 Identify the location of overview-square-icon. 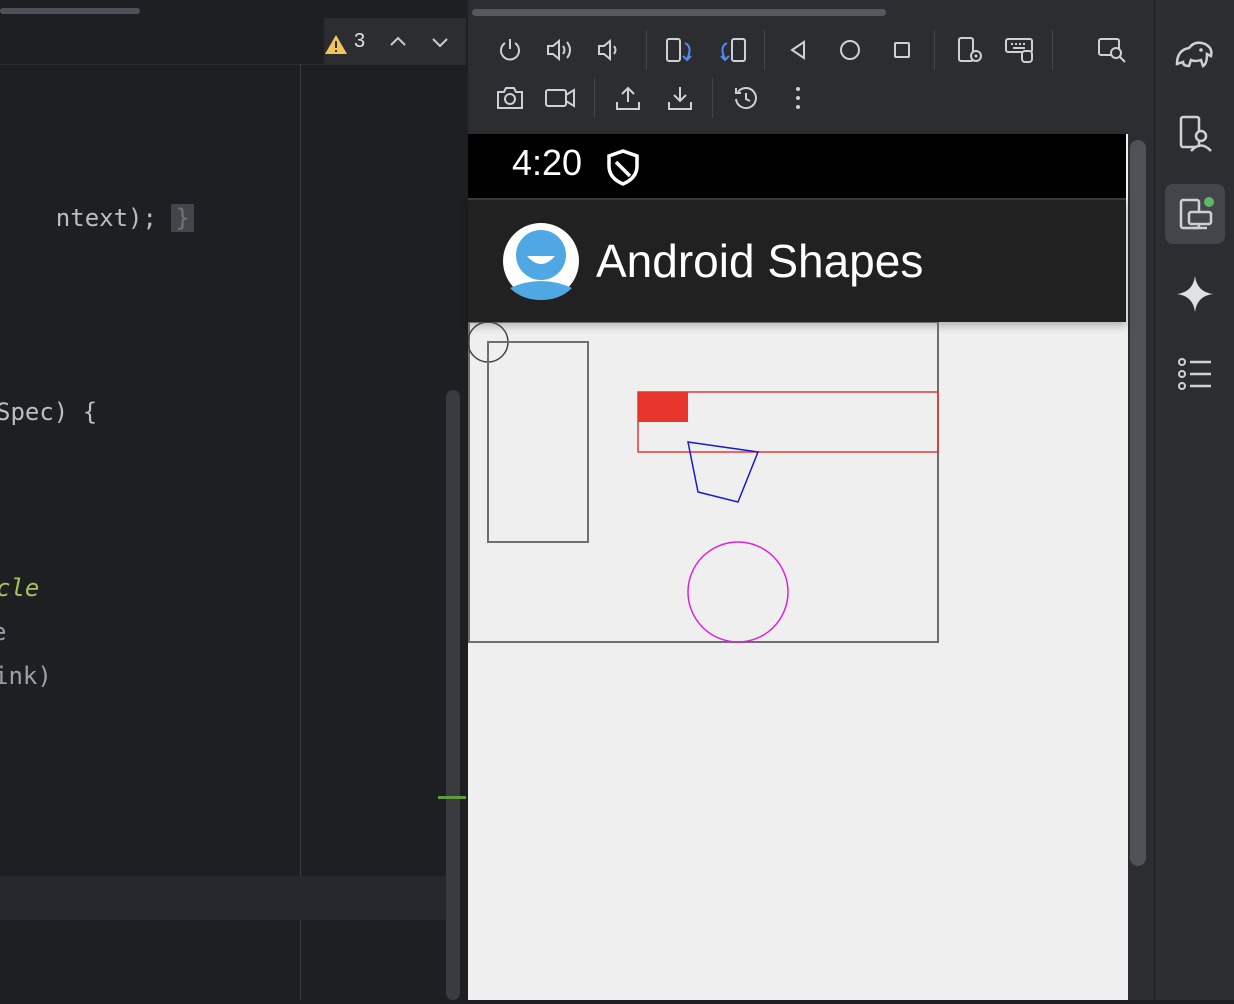
(902, 50).